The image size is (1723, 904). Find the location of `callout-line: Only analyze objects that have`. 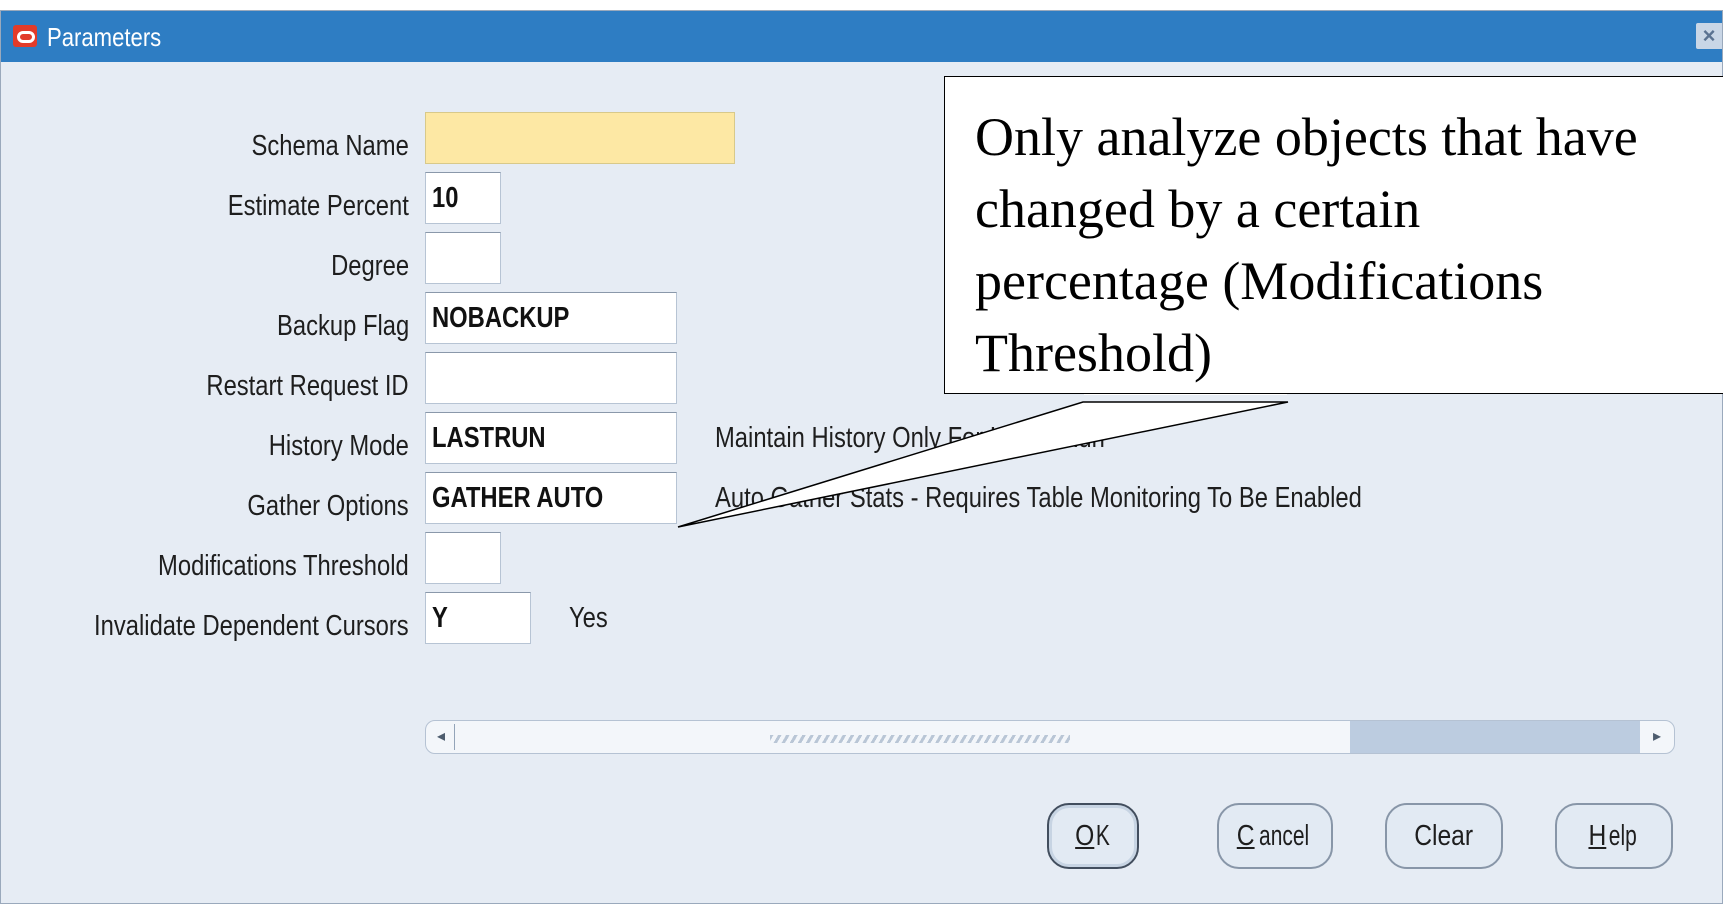

callout-line: Only analyze objects that have is located at coordinates (1306, 137).